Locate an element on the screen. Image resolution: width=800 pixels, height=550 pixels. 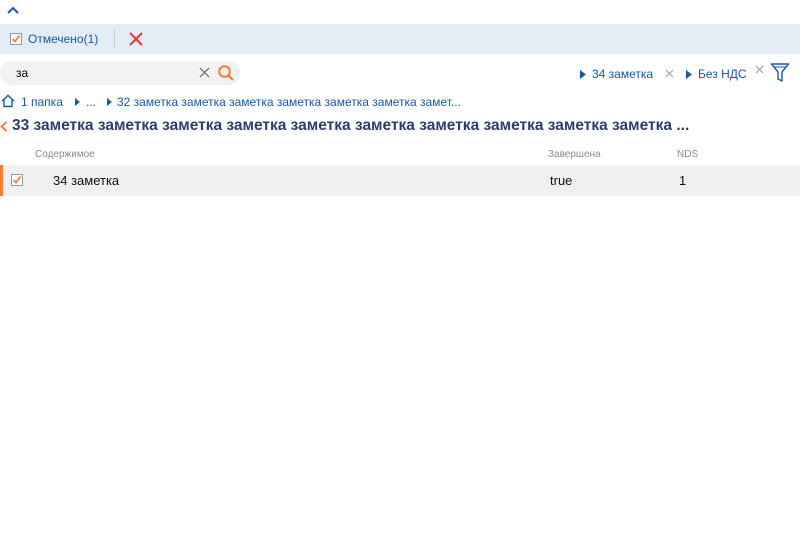
breadcrumb-item: 1 папка is located at coordinates (42, 102).